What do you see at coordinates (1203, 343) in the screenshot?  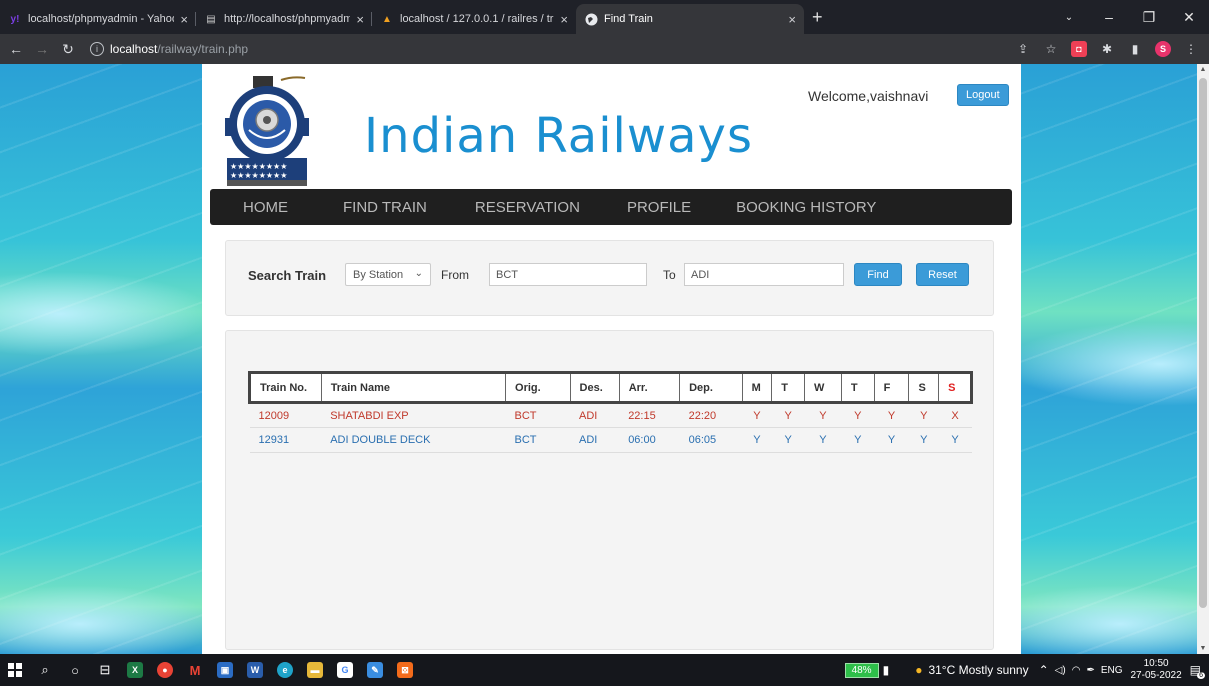 I see `scrollbar-thumb` at bounding box center [1203, 343].